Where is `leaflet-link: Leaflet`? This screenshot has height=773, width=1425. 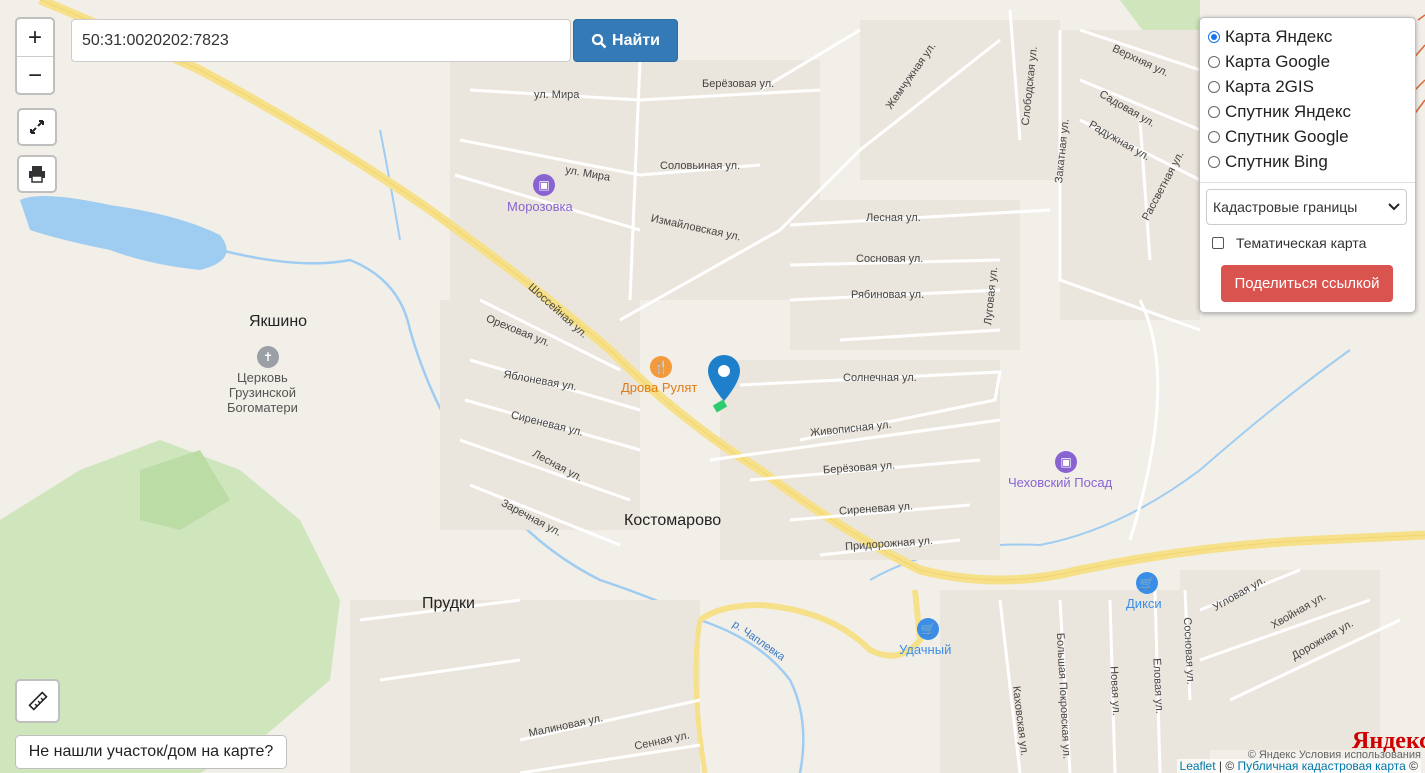
leaflet-link: Leaflet is located at coordinates (1198, 766).